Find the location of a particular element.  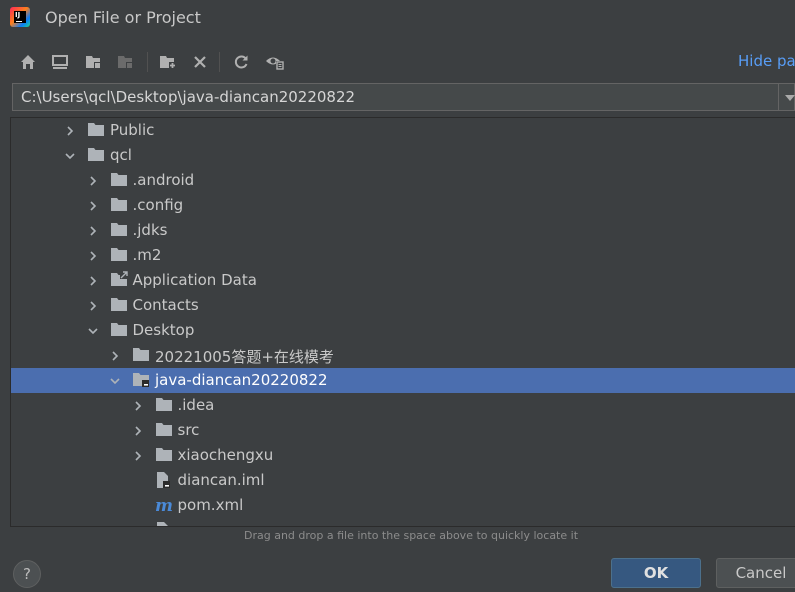

tree-row: .config is located at coordinates (403, 205).